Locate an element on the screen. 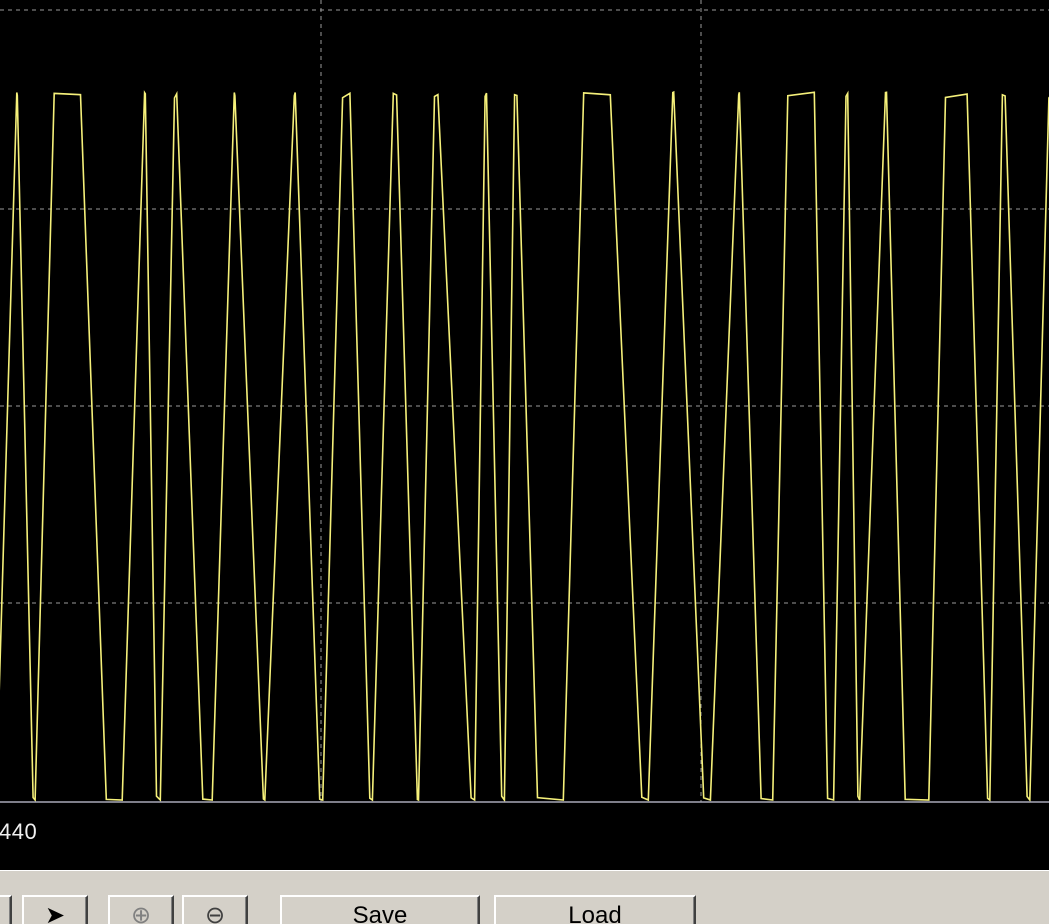  arrow-right-icon: ➤ is located at coordinates (55, 913).